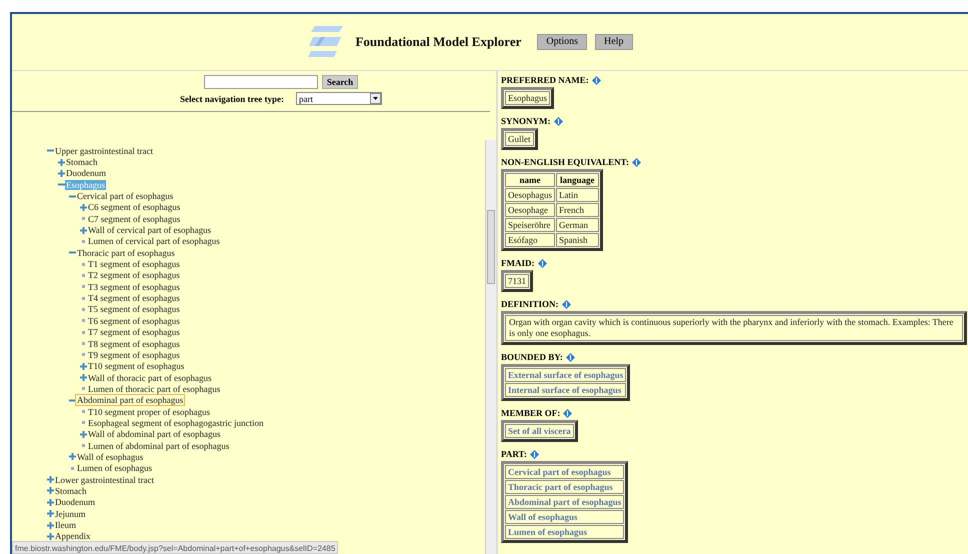 Image resolution: width=968 pixels, height=554 pixels. What do you see at coordinates (564, 472) in the screenshot?
I see `link: Cervical part of esophagus` at bounding box center [564, 472].